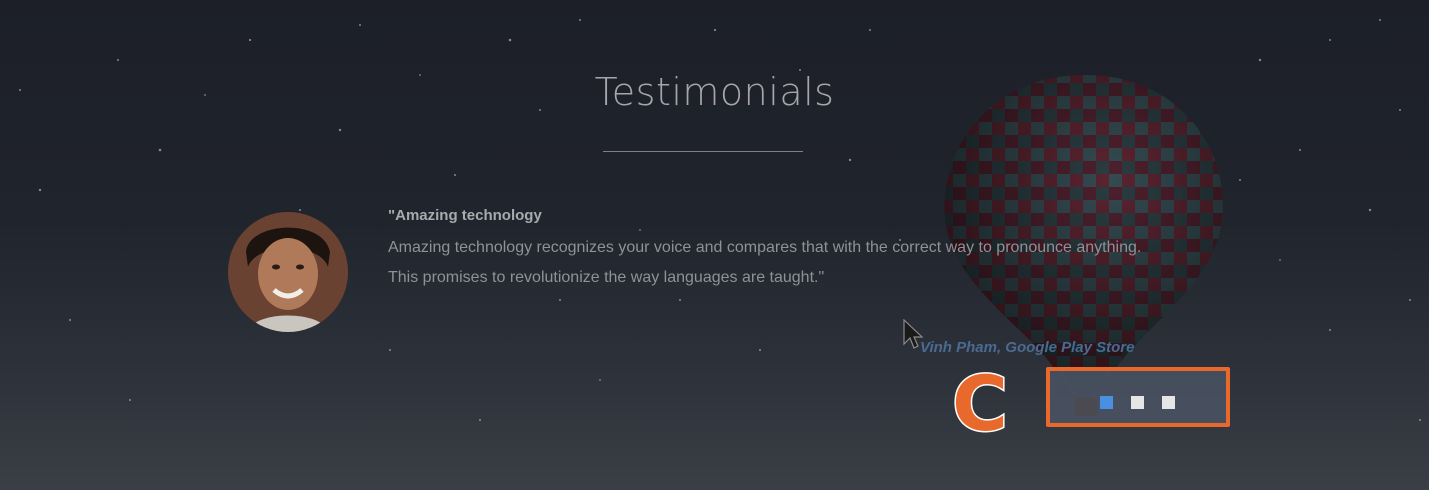  Describe the element at coordinates (980, 403) in the screenshot. I see `annotation-marker-label: C` at that location.